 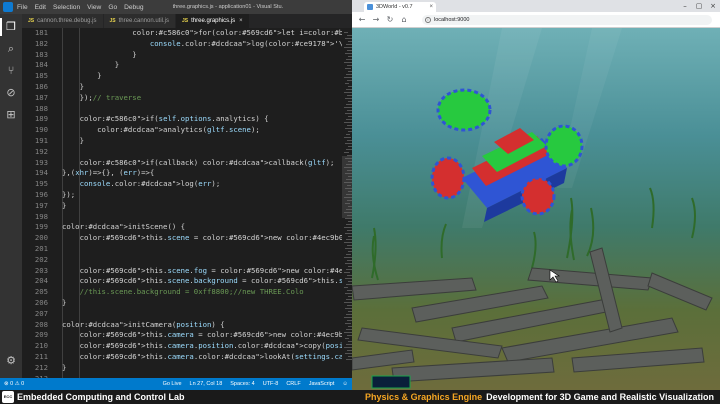 I want to click on maximize-icon: ▢, so click(x=699, y=6).